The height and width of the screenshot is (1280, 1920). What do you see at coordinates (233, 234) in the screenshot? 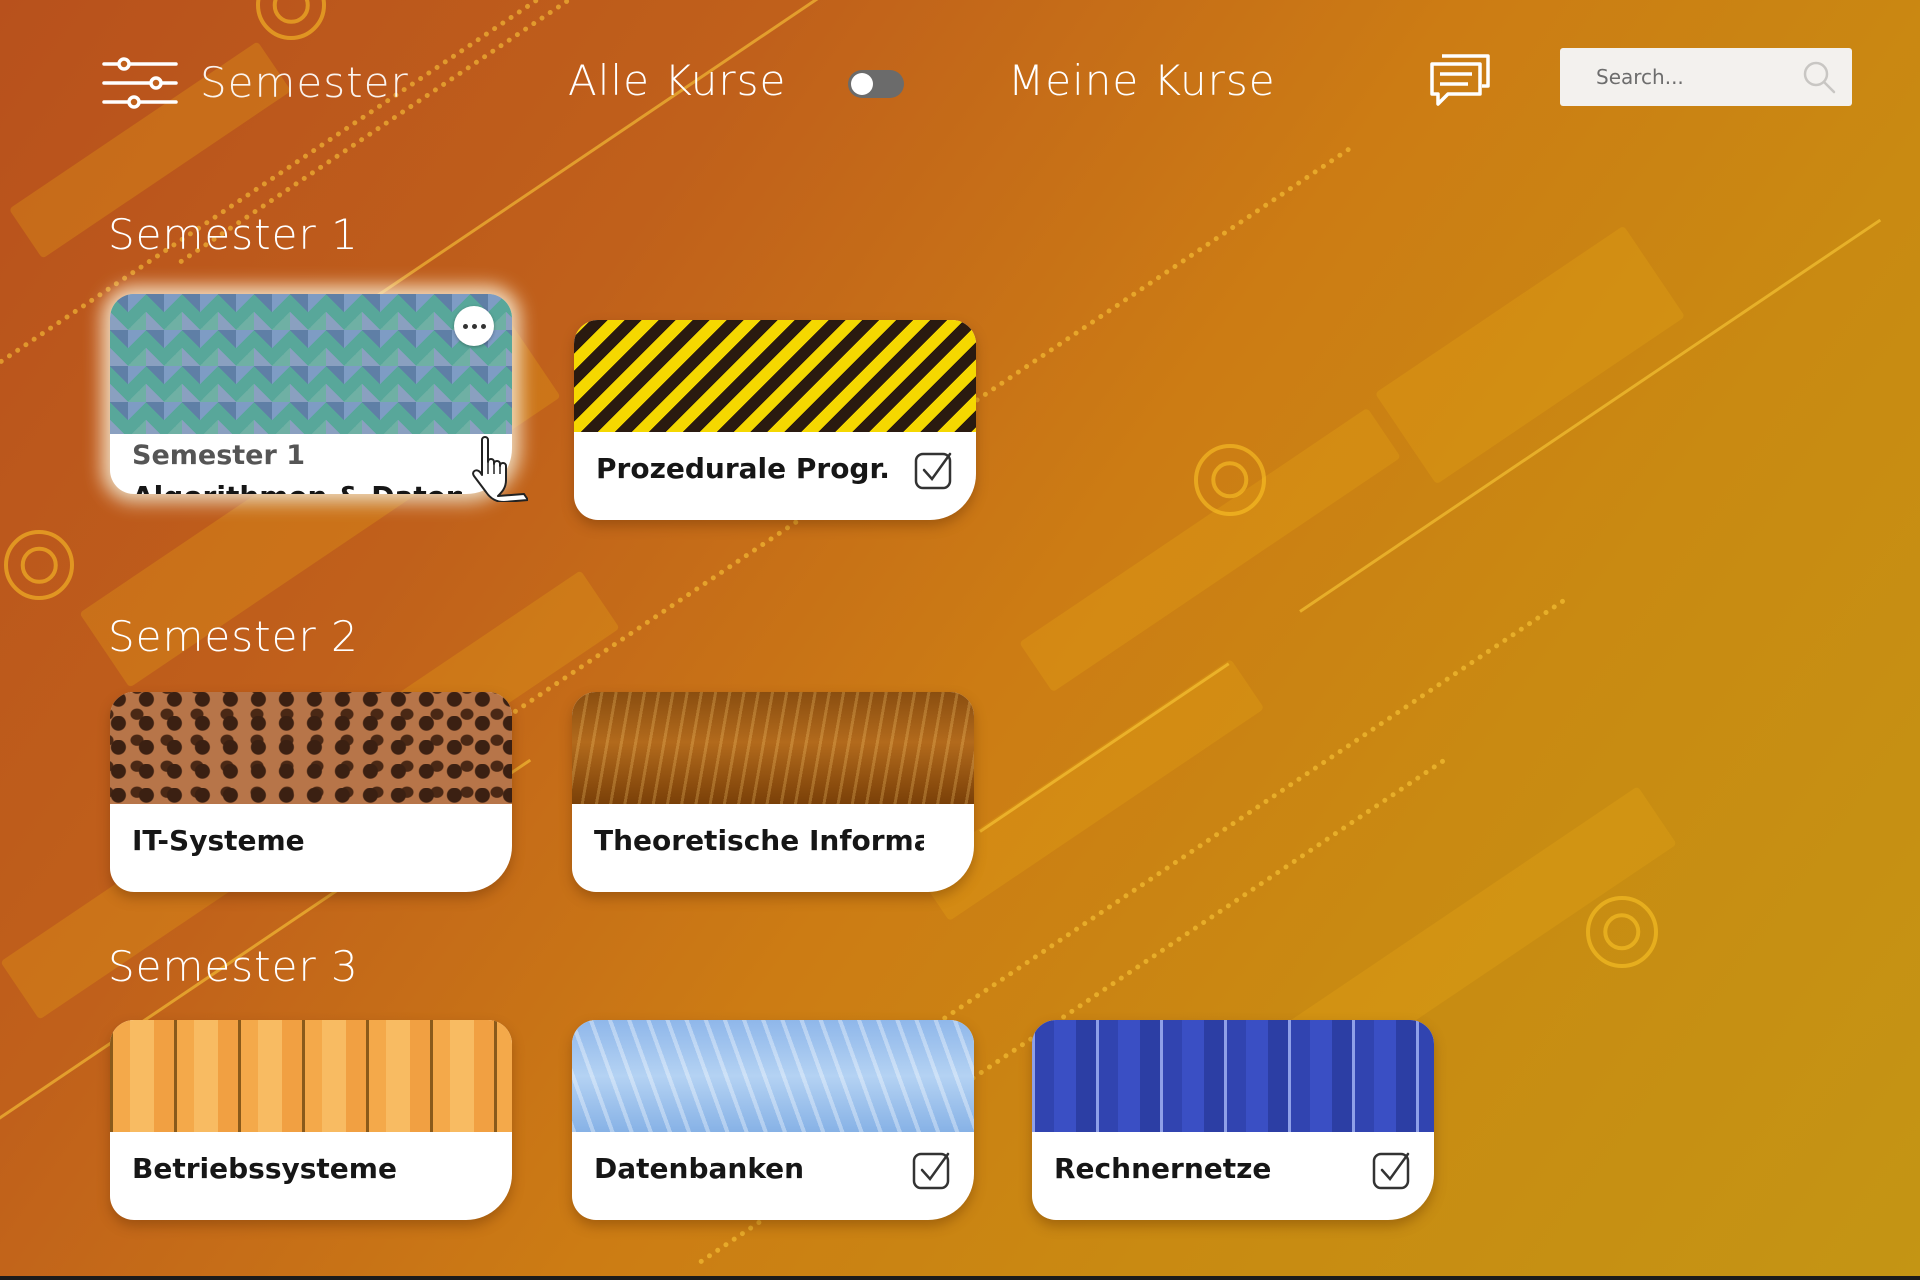
I see `section-title-semester-1: Semester 1` at bounding box center [233, 234].